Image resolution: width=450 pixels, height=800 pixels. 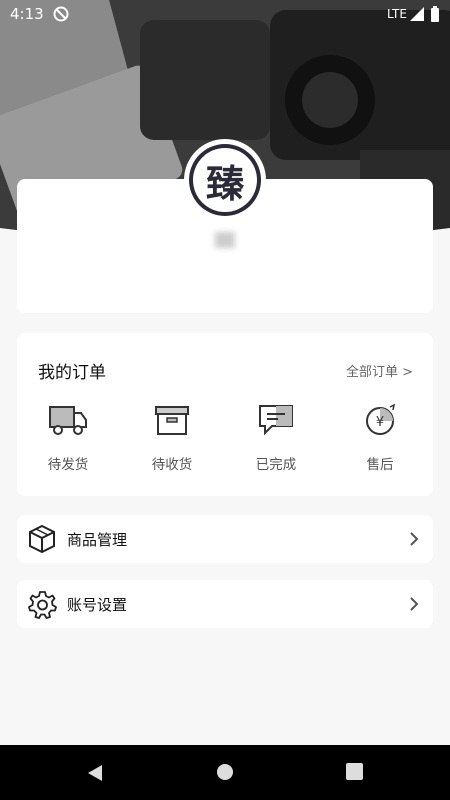 I want to click on home-icon, so click(x=225, y=772).